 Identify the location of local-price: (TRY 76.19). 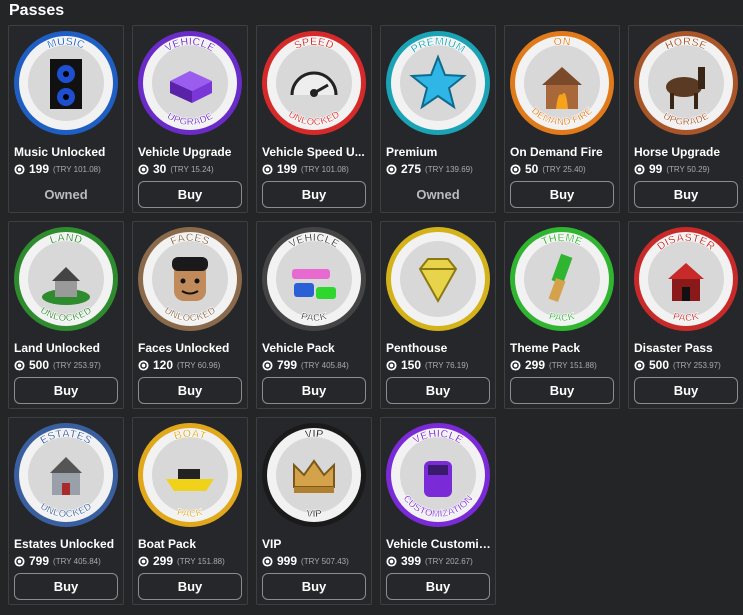
(447, 365).